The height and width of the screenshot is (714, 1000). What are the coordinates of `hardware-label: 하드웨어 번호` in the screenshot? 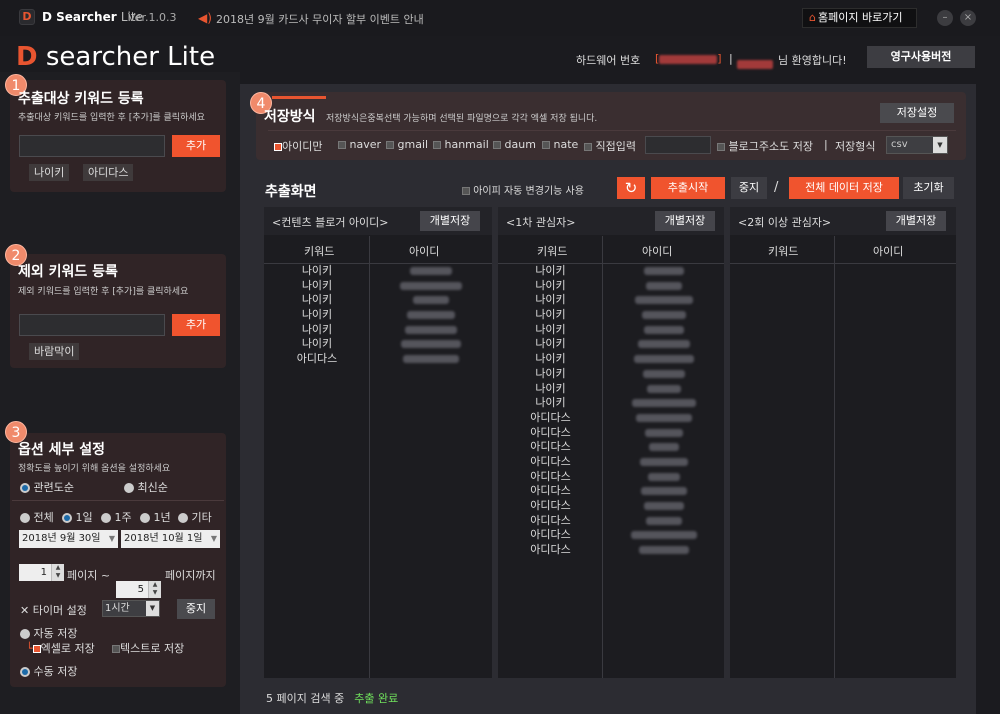 It's located at (608, 60).